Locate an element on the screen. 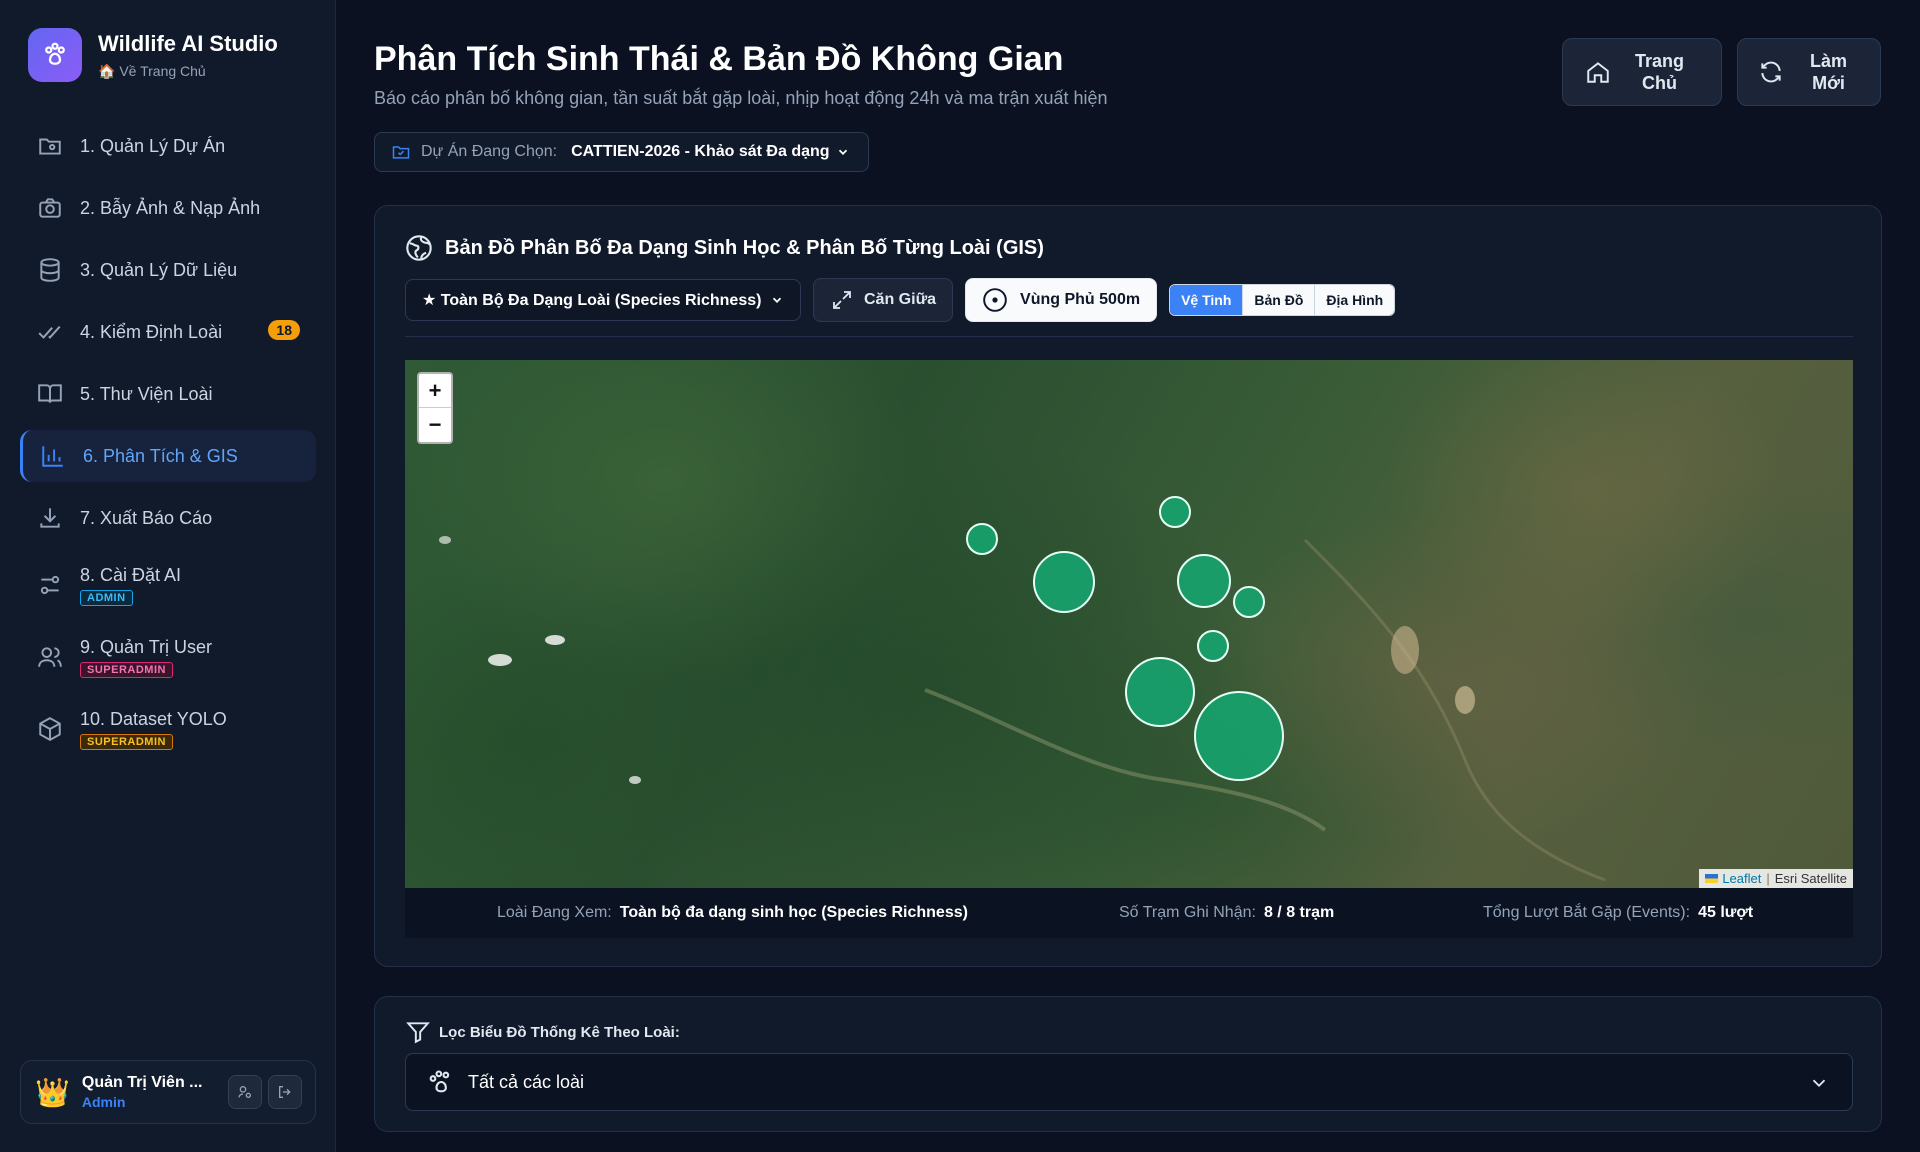 The height and width of the screenshot is (1152, 1920). paw-icon is located at coordinates (439, 1081).